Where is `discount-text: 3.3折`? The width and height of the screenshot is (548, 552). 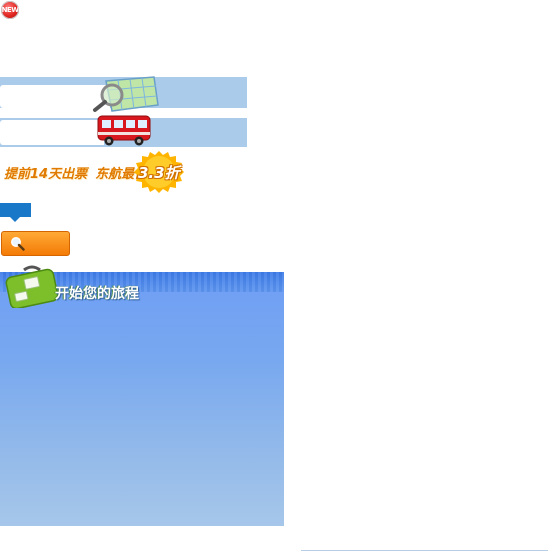 discount-text: 3.3折 is located at coordinates (159, 173).